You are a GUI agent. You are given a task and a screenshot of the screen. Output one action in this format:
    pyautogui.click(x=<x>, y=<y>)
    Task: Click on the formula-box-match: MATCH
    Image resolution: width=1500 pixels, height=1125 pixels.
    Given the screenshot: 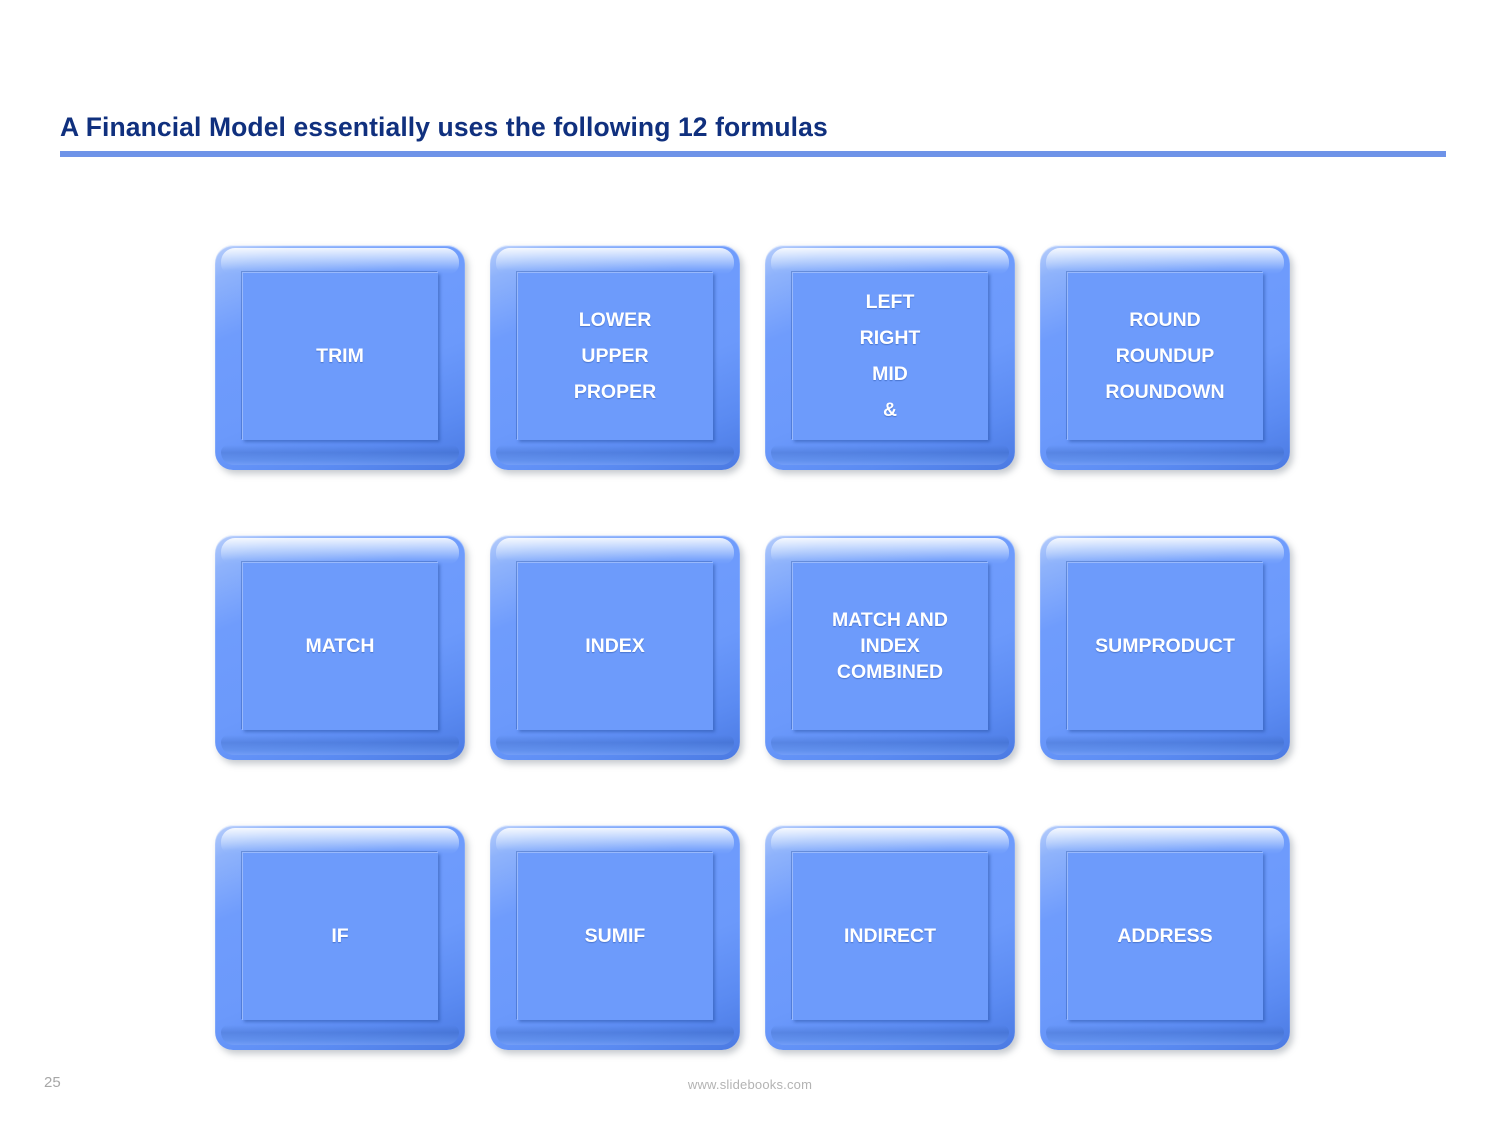 What is the action you would take?
    pyautogui.click(x=340, y=647)
    